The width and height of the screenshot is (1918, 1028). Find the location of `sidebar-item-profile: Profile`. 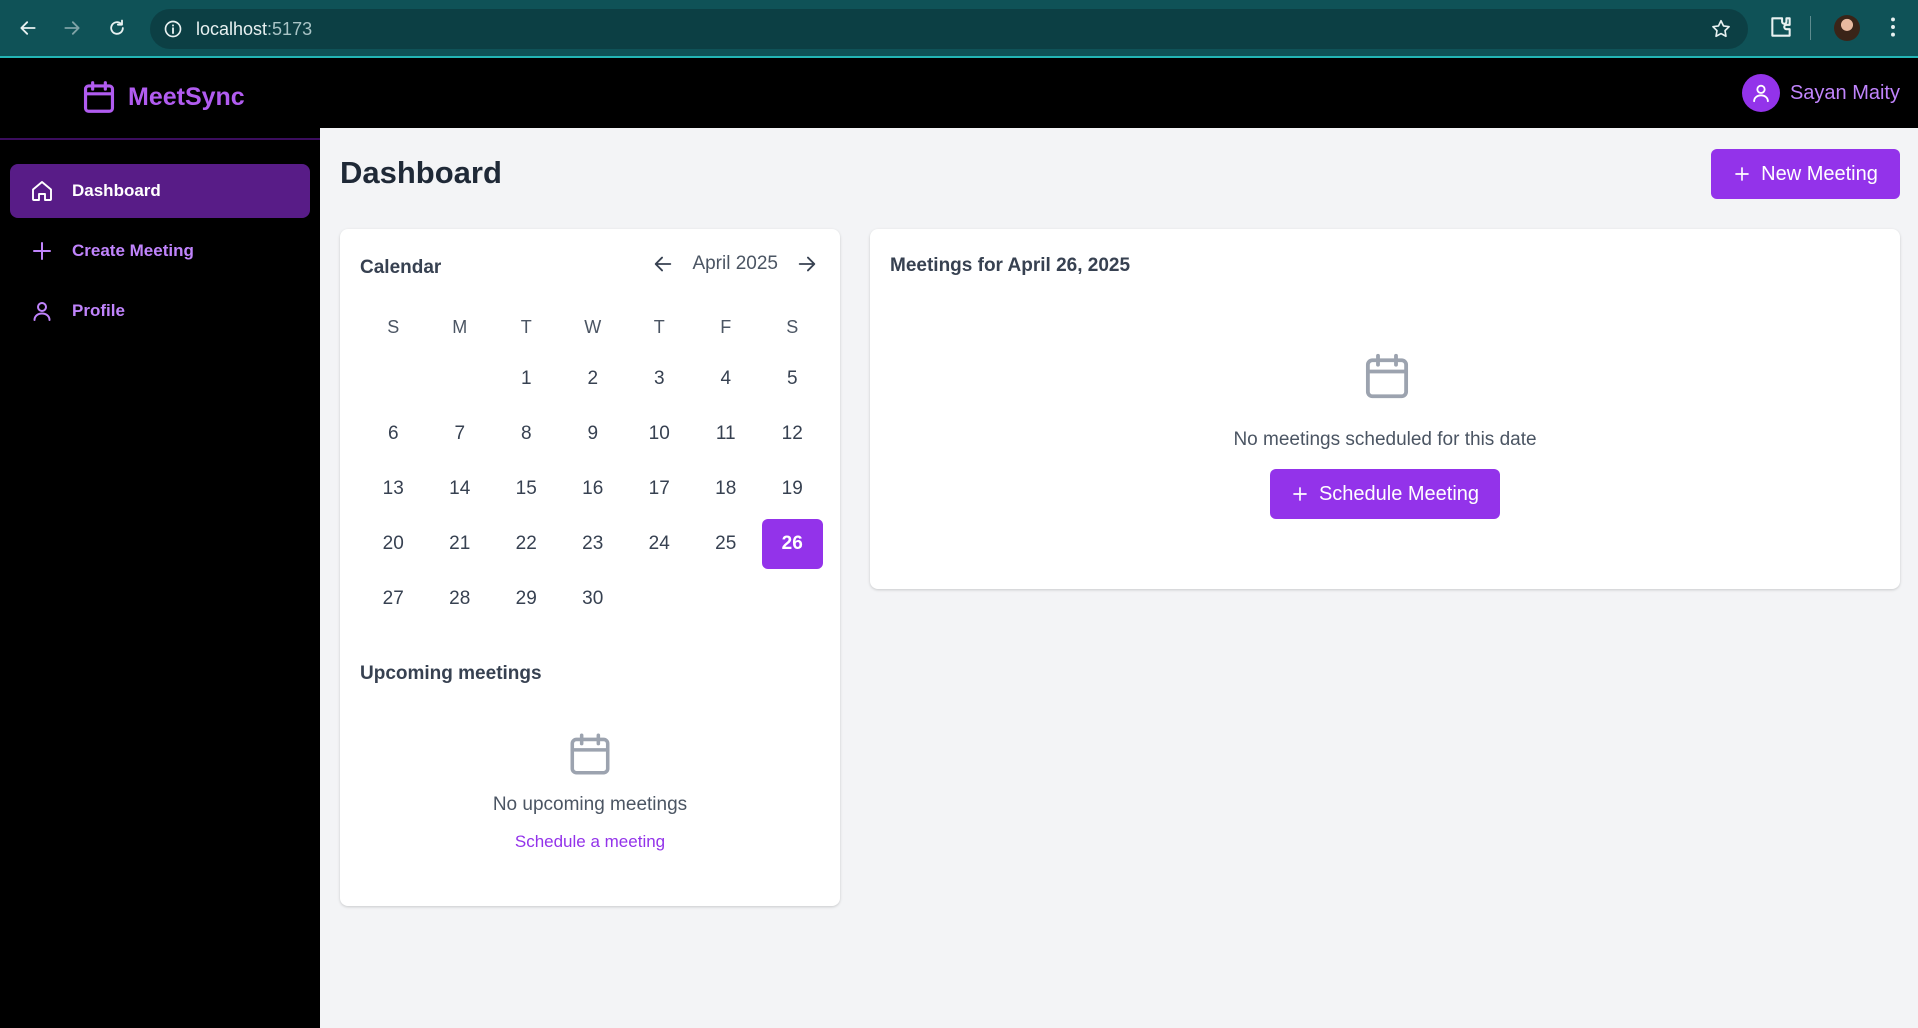

sidebar-item-profile: Profile is located at coordinates (160, 311).